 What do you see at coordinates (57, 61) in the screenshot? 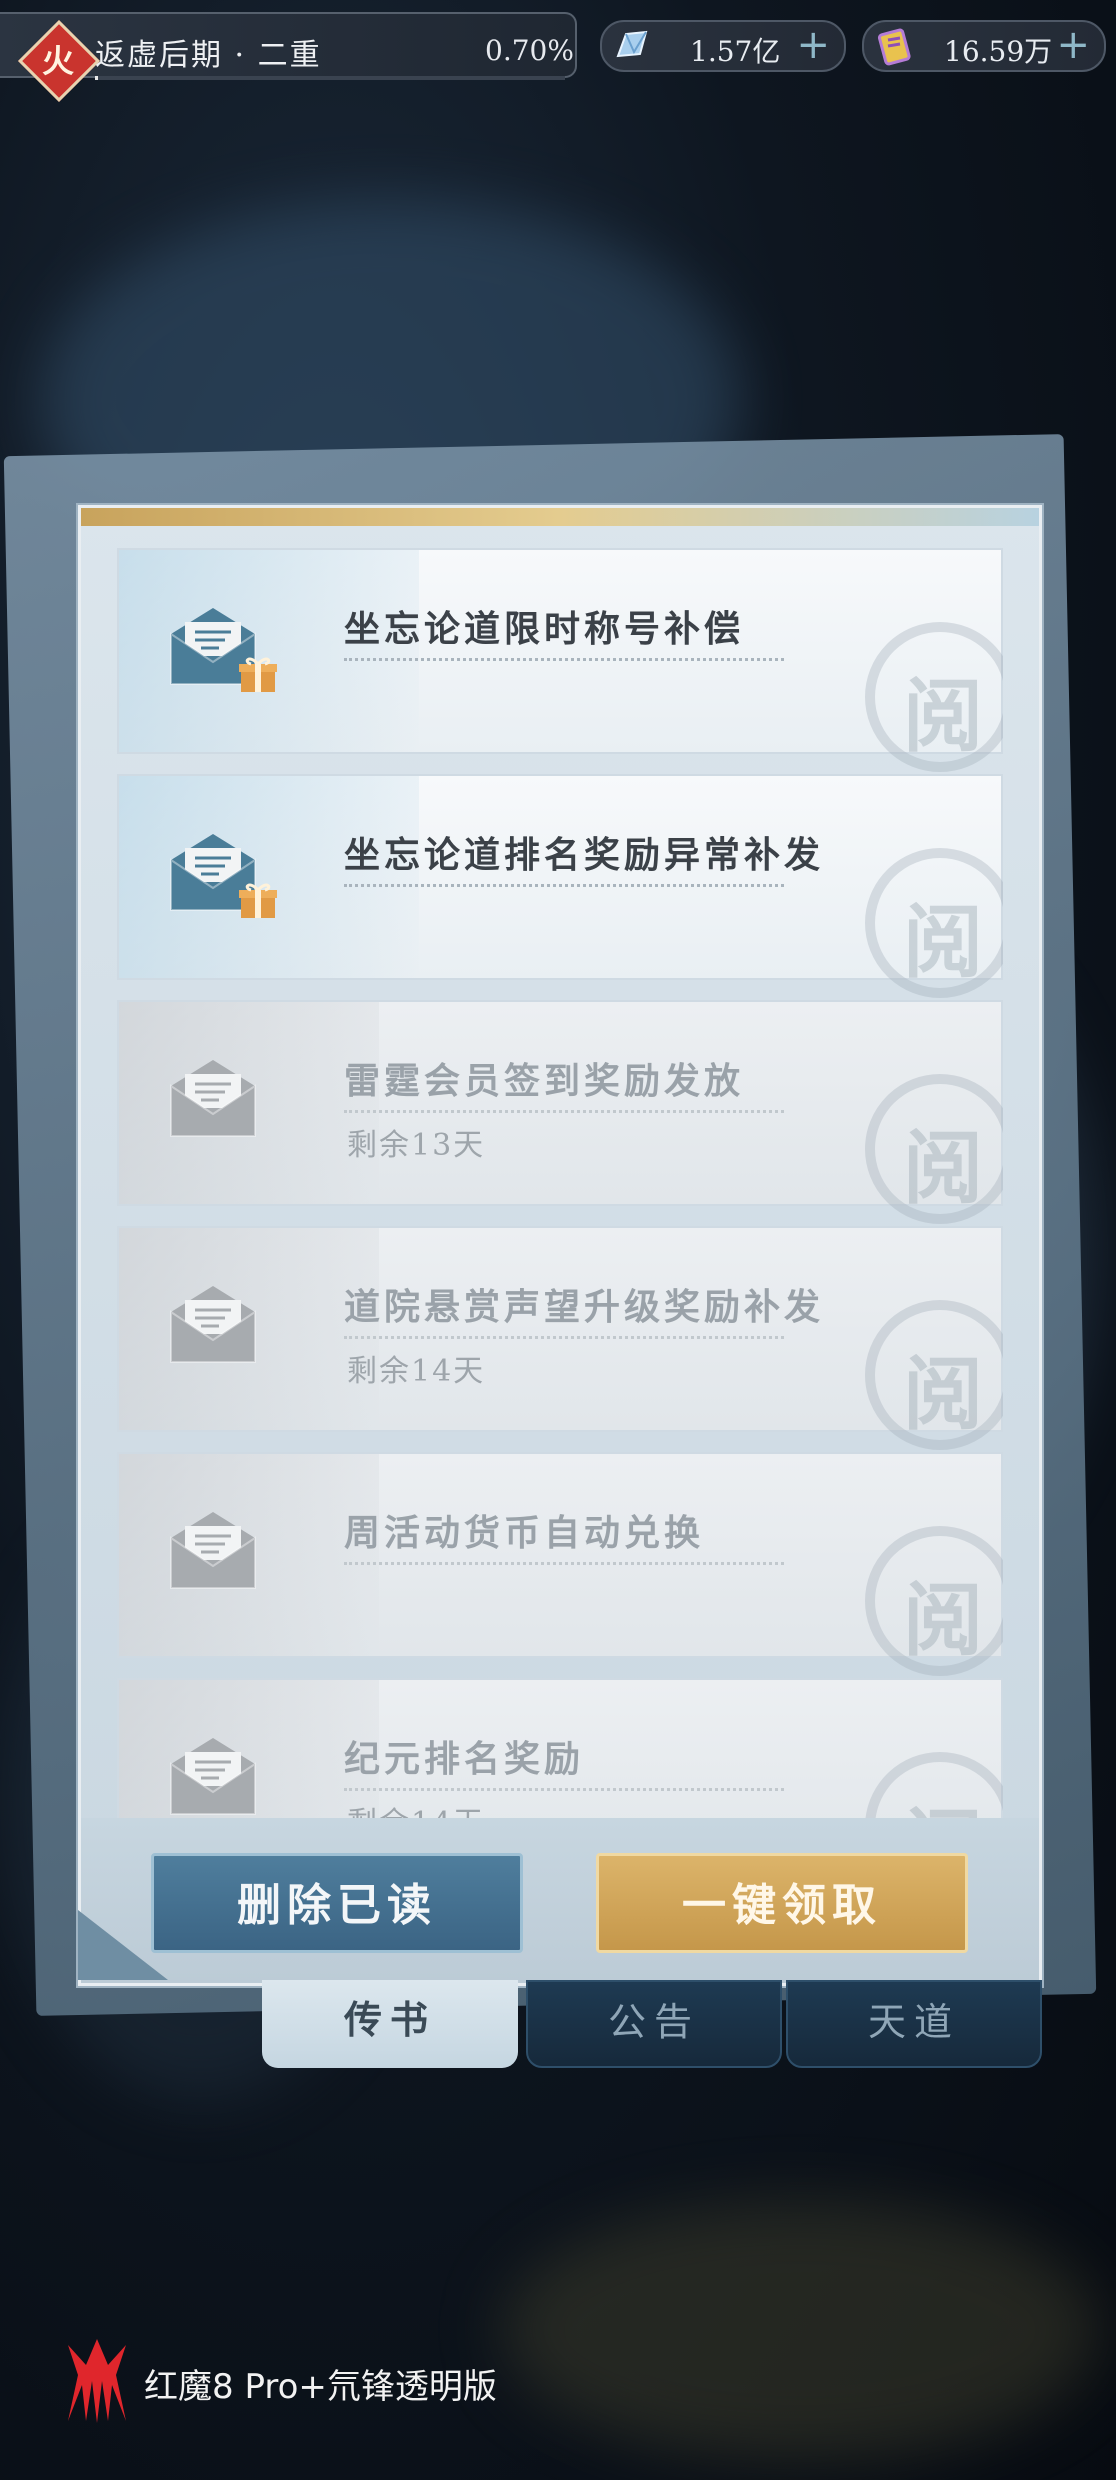
I see `fire-element-label: 火` at bounding box center [57, 61].